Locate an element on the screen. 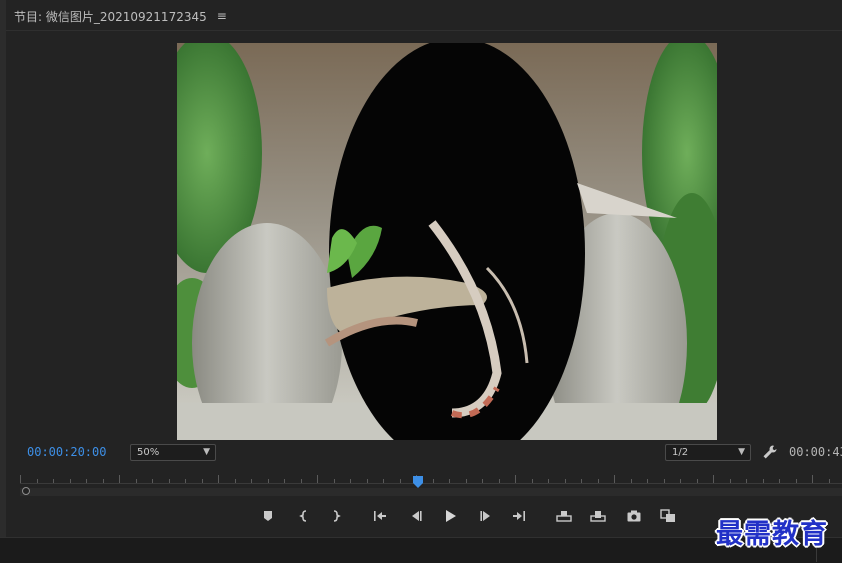  step-forward-button is located at coordinates (486, 516).